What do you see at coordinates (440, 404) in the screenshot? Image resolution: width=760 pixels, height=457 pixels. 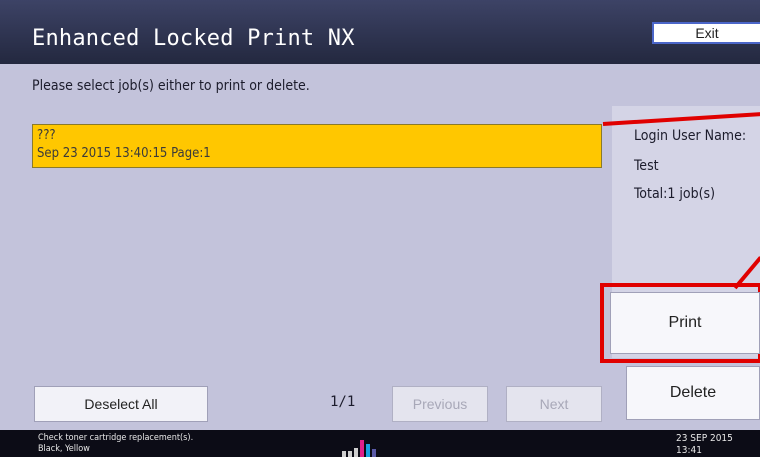 I see `previous-button: Previous` at bounding box center [440, 404].